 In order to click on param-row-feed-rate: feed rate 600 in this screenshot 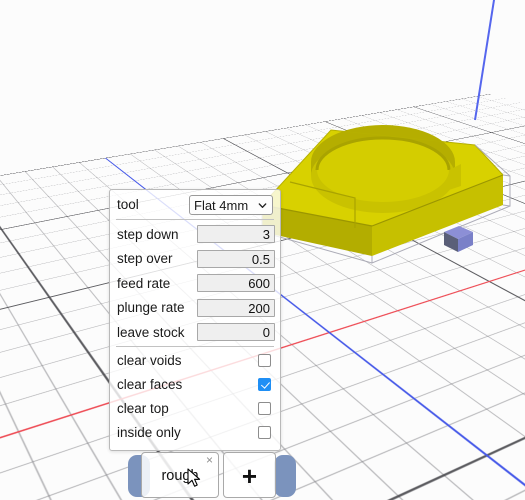, I will do `click(195, 283)`.